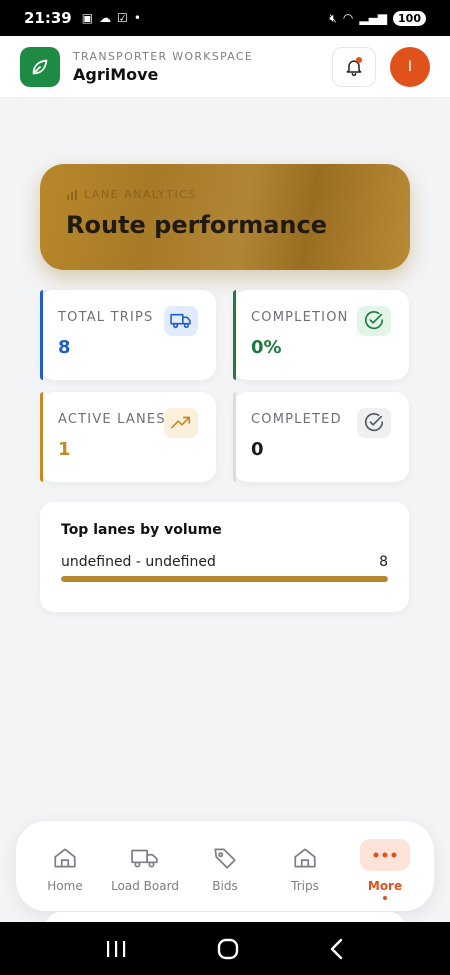 The image size is (450, 975). I want to click on lane-count: 8, so click(383, 562).